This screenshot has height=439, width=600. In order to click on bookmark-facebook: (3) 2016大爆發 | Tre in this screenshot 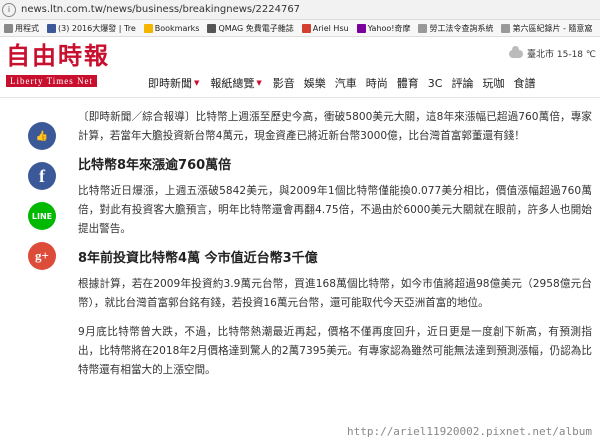, I will do `click(91, 28)`.